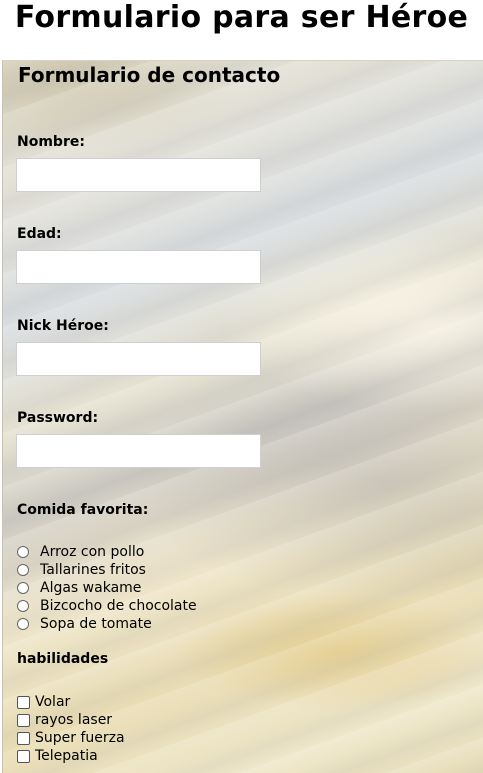  I want to click on food-option-sopa: Sopa de tomate, so click(84, 624).